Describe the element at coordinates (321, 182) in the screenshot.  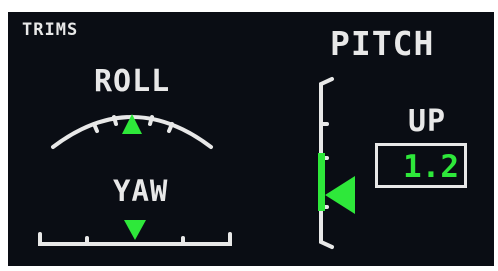
I see `pitch-trim-bar` at that location.